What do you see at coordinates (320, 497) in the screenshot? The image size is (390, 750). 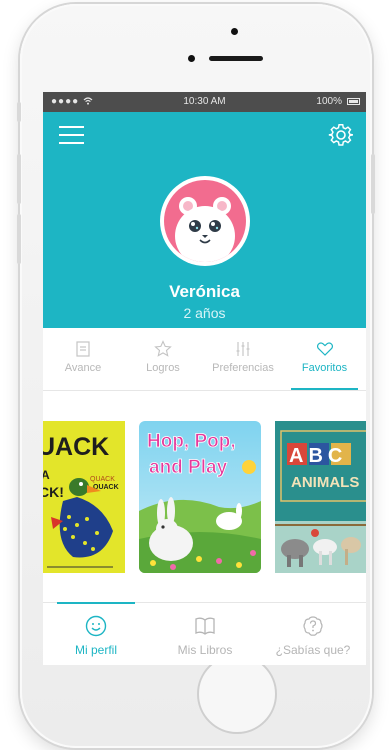 I see `book-cover-abc-animals: ABC ANIMALS` at bounding box center [320, 497].